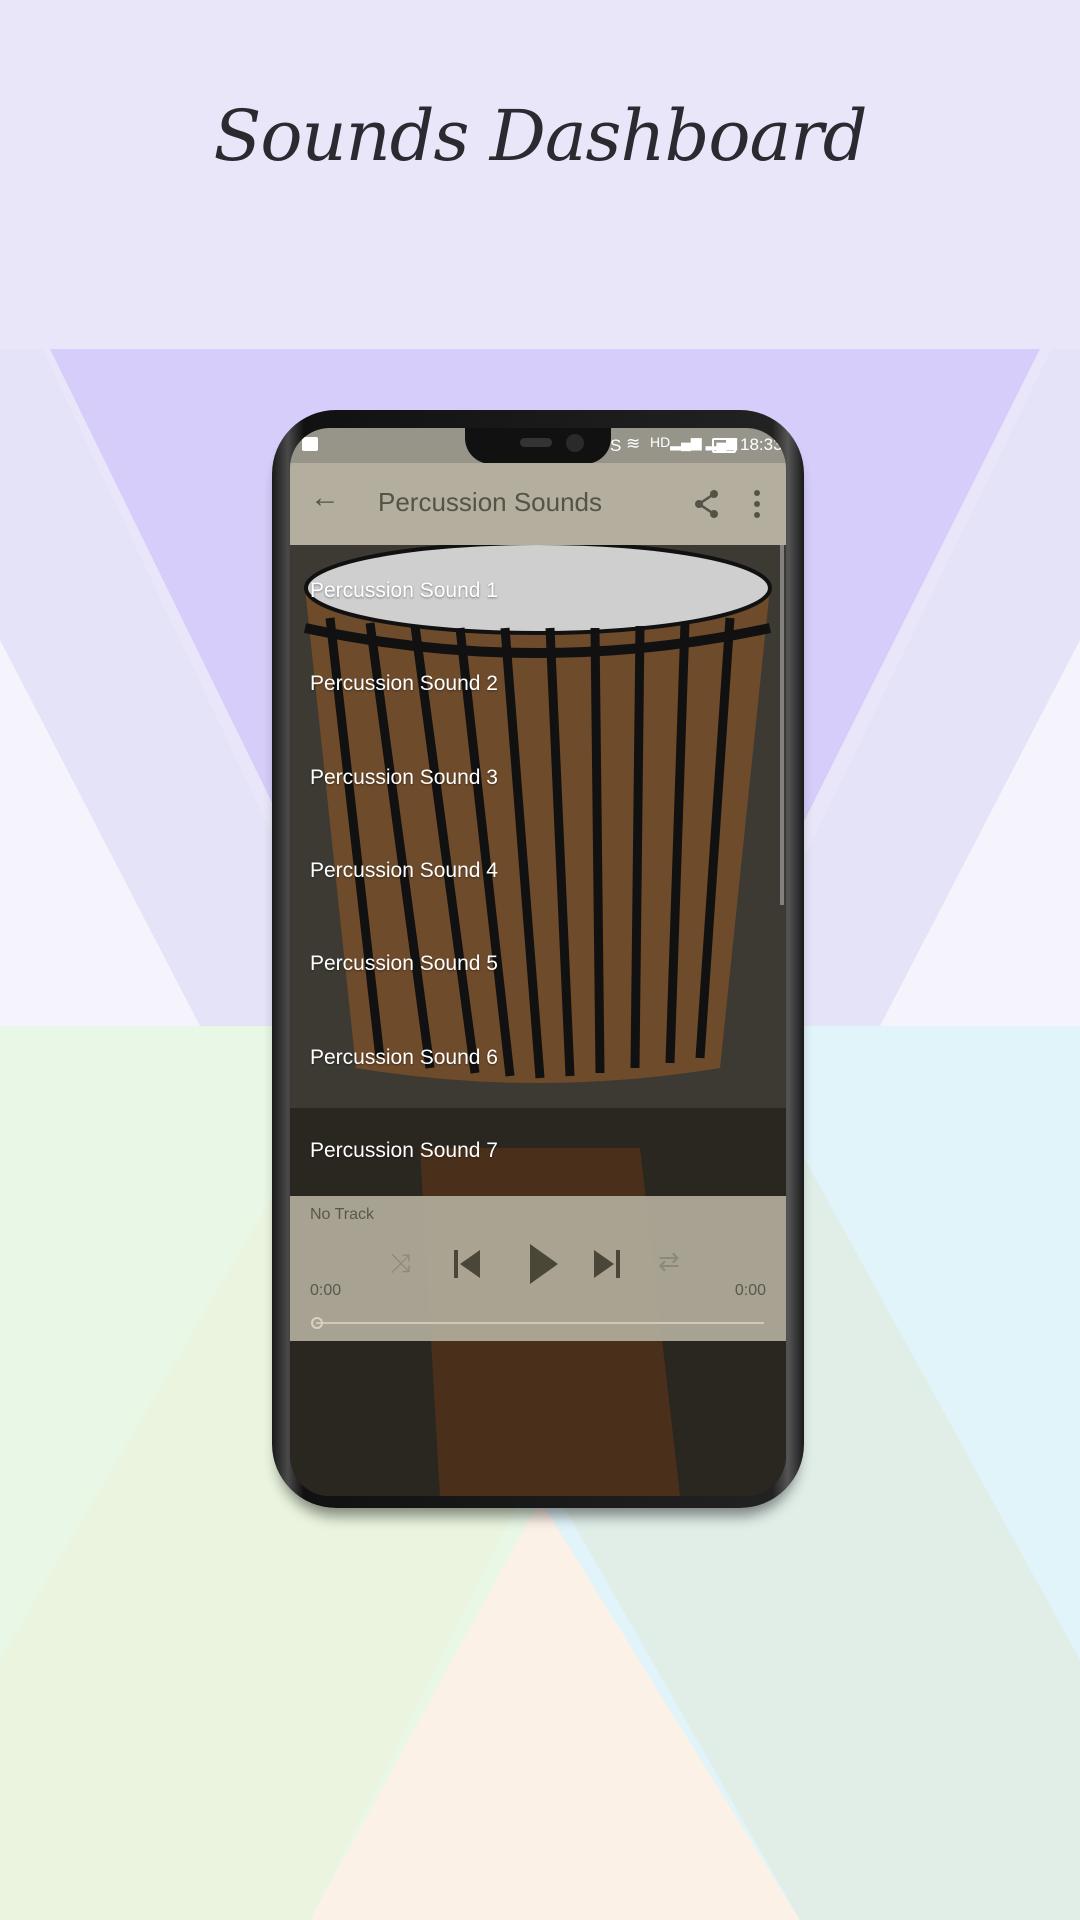 The width and height of the screenshot is (1080, 1920). I want to click on list-item: Percussion Sound 7, so click(404, 1151).